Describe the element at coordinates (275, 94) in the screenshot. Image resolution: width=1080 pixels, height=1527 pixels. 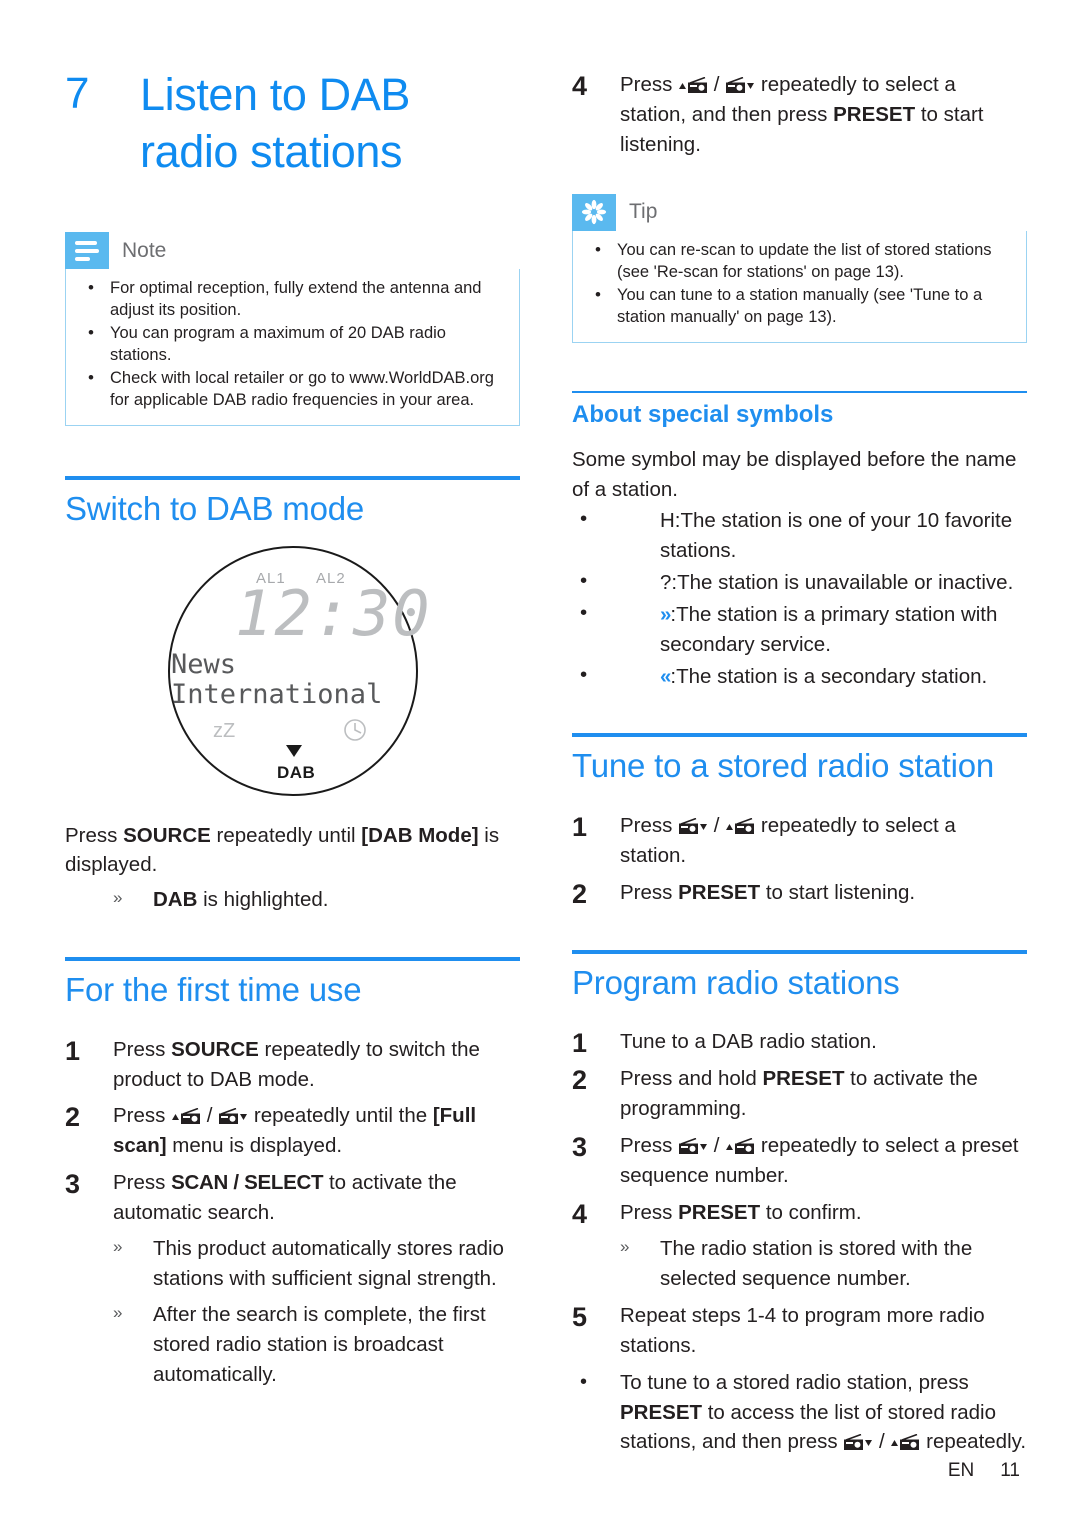
I see `chapter-title-line1: Listen to DAB` at that location.